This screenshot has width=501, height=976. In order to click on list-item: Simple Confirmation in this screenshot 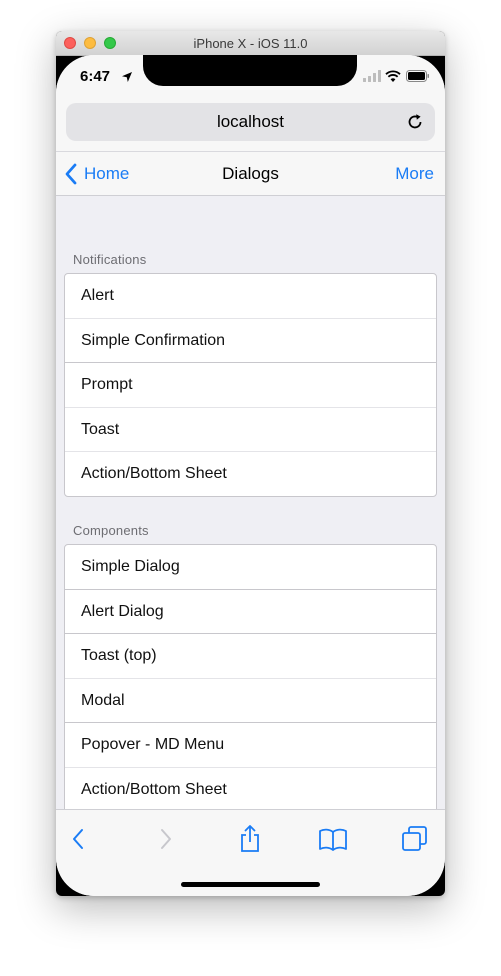, I will do `click(250, 341)`.